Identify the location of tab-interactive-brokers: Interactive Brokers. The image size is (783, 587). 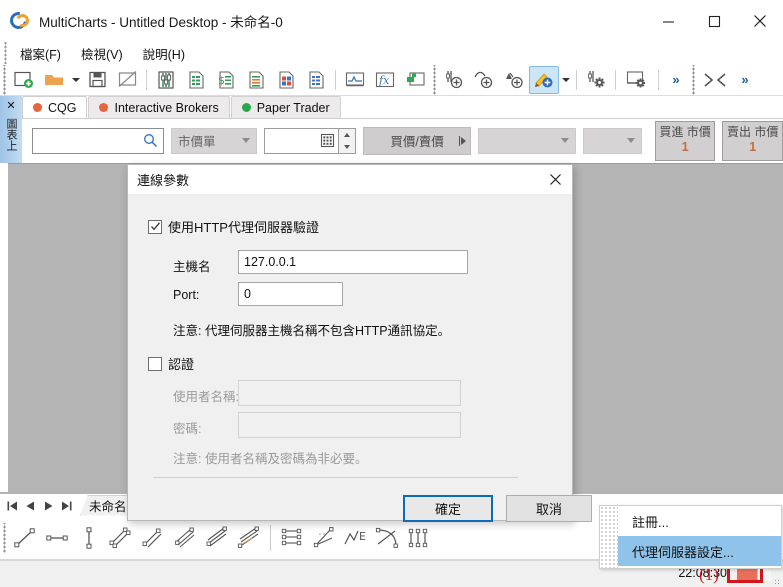
(159, 107).